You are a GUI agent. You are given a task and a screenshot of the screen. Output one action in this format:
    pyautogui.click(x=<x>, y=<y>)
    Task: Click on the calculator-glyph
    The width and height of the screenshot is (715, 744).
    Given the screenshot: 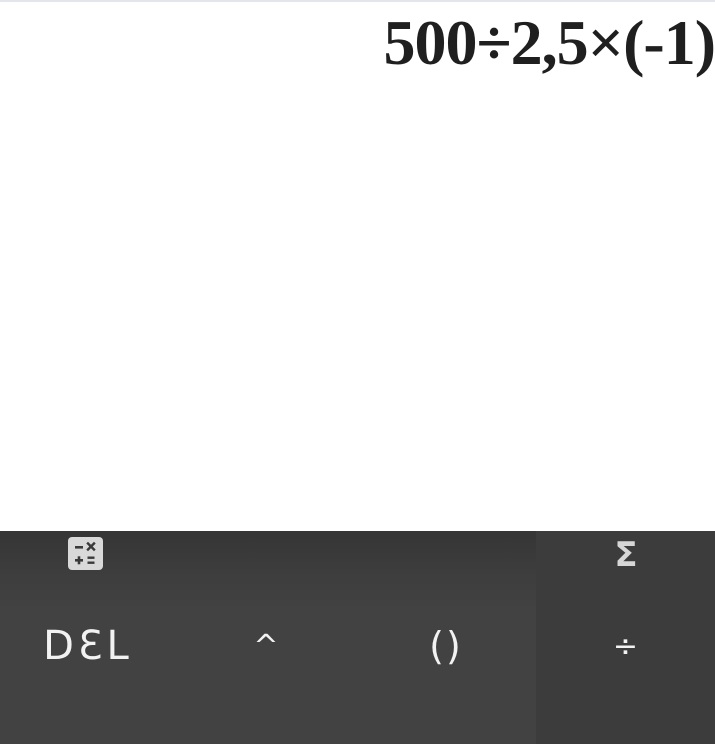 What is the action you would take?
    pyautogui.click(x=85, y=553)
    